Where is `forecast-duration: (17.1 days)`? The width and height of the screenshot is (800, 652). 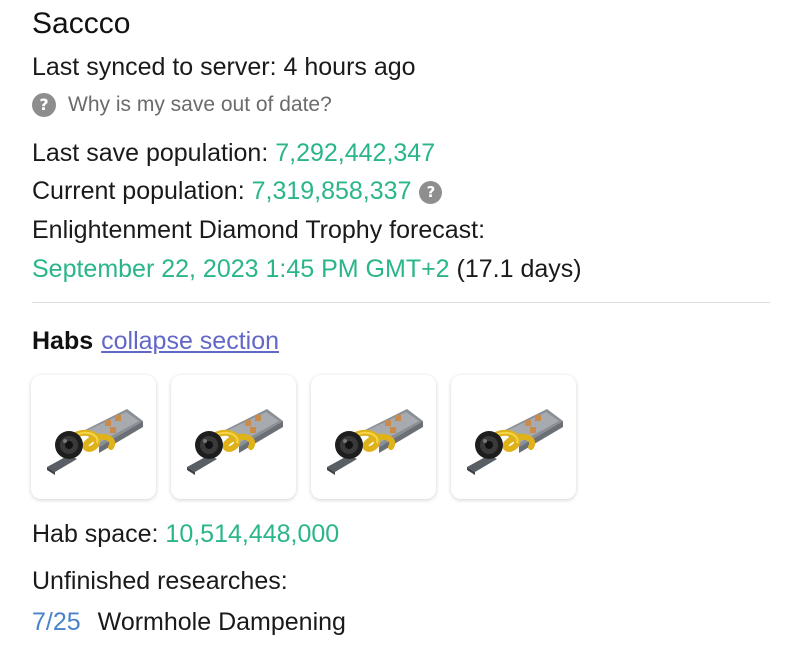 forecast-duration: (17.1 days) is located at coordinates (515, 269).